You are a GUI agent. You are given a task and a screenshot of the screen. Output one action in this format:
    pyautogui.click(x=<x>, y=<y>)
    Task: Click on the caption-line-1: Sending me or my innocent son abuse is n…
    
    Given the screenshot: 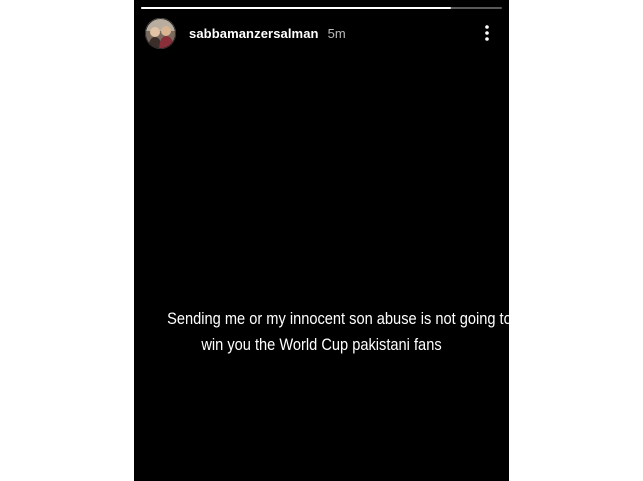 What is the action you would take?
    pyautogui.click(x=338, y=318)
    